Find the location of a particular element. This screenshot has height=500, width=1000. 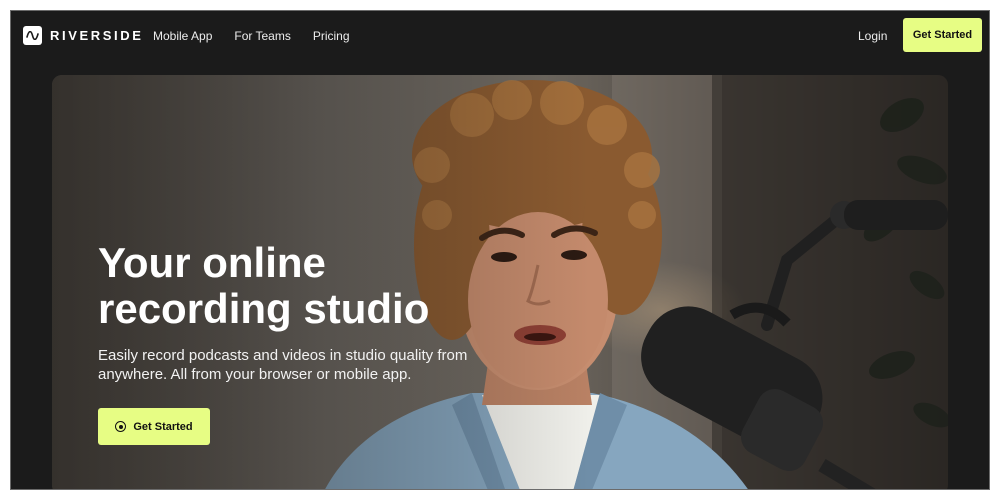

hero-title: Your online recording studio is located at coordinates (264, 285).